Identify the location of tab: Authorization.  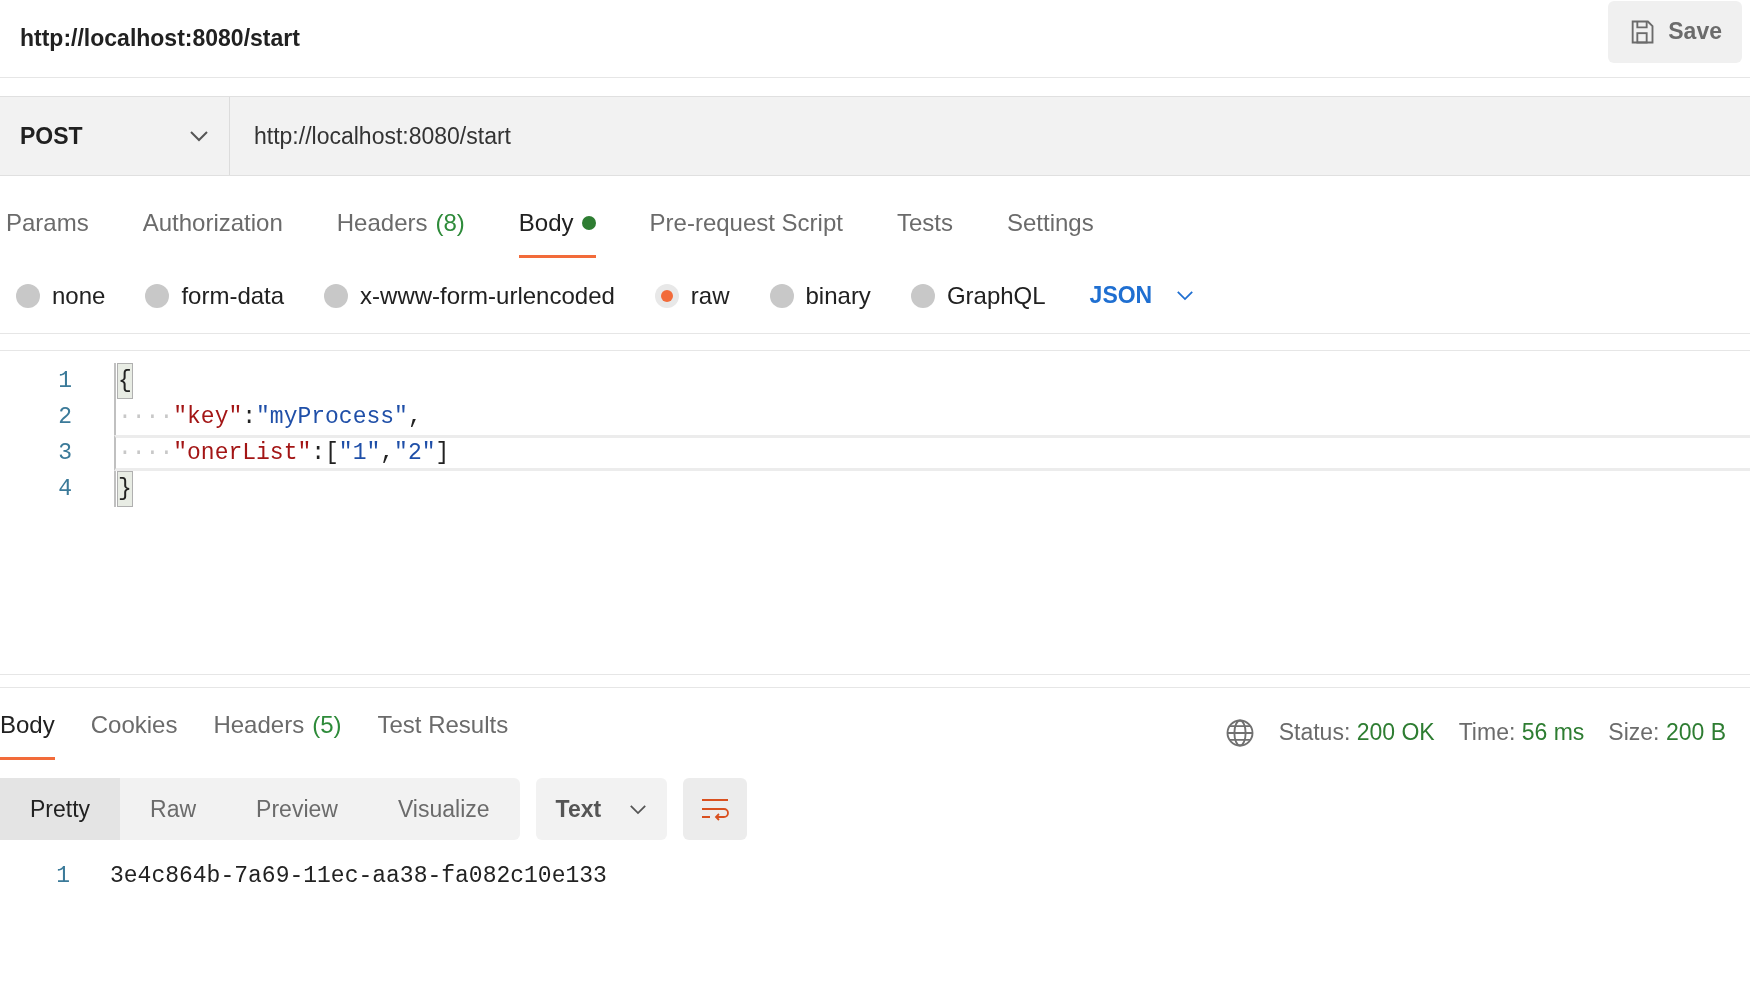
(212, 231).